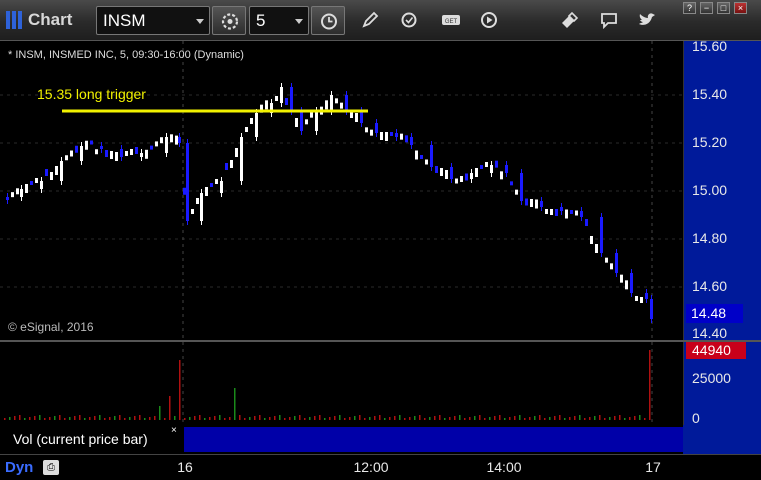 The width and height of the screenshot is (761, 480). I want to click on volume-last-badge: 44940, so click(716, 350).